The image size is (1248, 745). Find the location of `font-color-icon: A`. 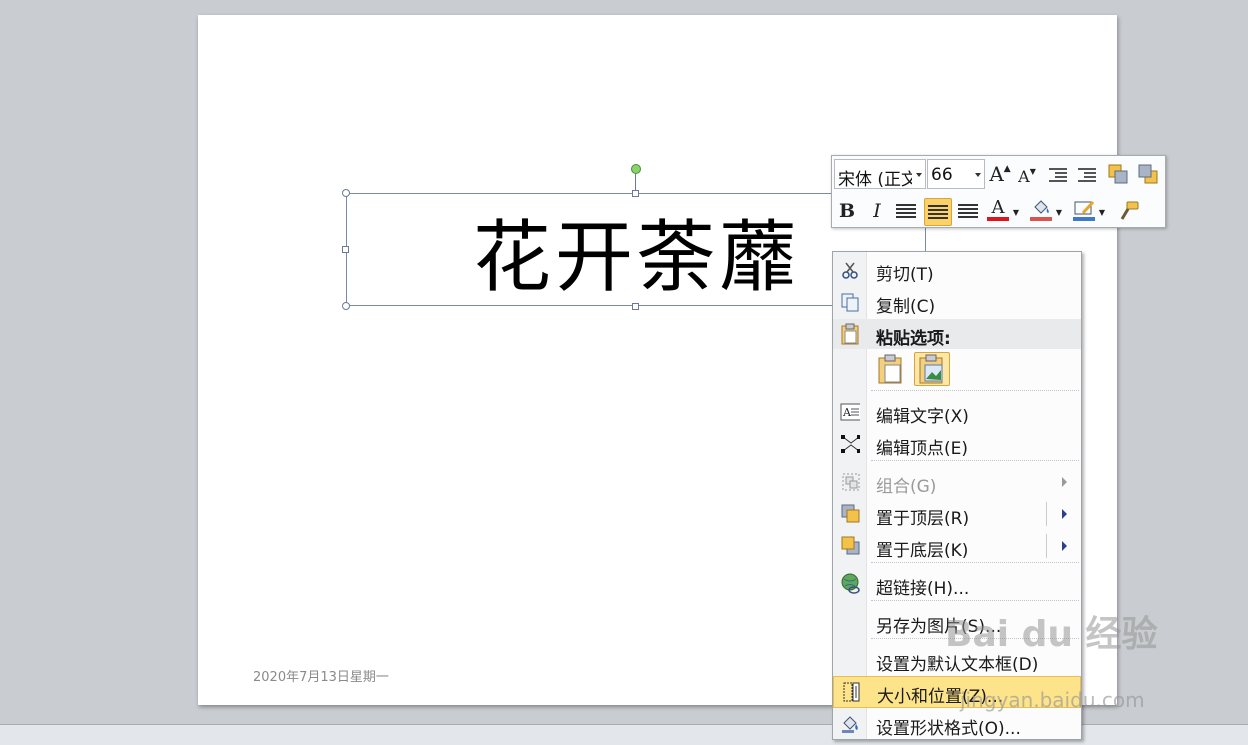

font-color-icon: A is located at coordinates (998, 207).